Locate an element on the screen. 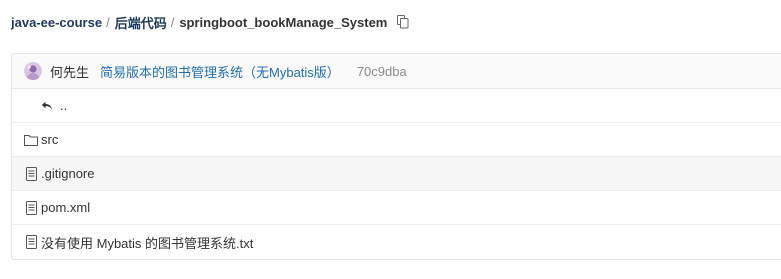 This screenshot has height=279, width=781. tree-item-name: src is located at coordinates (50, 139).